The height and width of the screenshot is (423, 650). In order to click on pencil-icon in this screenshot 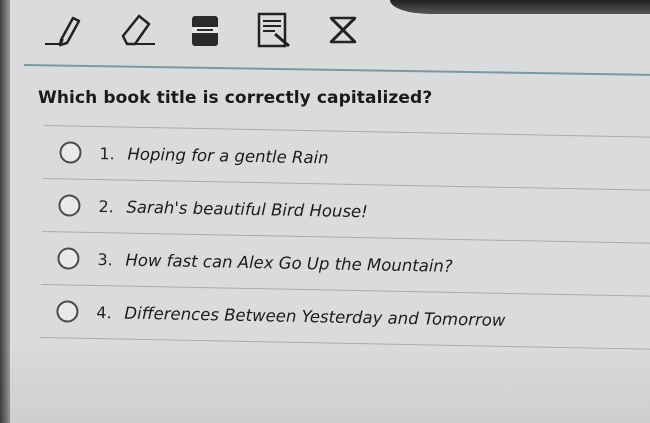, I will do `click(63, 31)`.